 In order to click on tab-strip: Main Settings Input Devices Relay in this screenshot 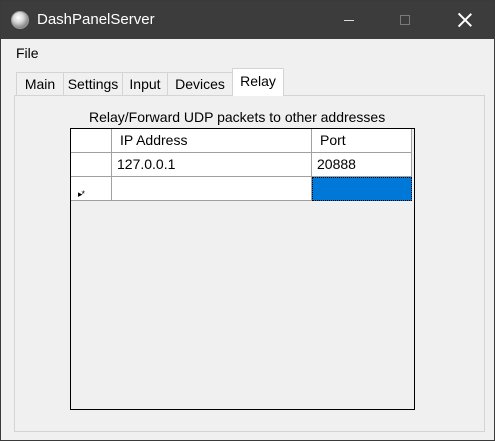, I will do `click(247, 82)`.